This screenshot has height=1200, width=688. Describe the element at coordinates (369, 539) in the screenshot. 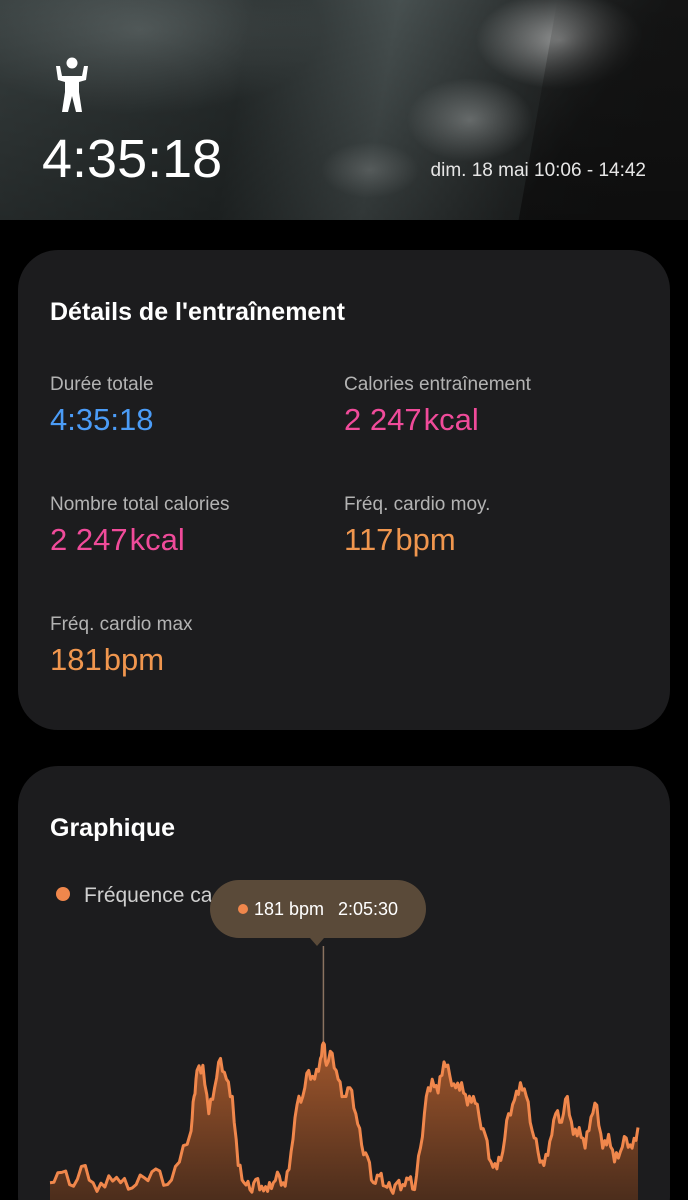

I see `stat-number: 117` at that location.